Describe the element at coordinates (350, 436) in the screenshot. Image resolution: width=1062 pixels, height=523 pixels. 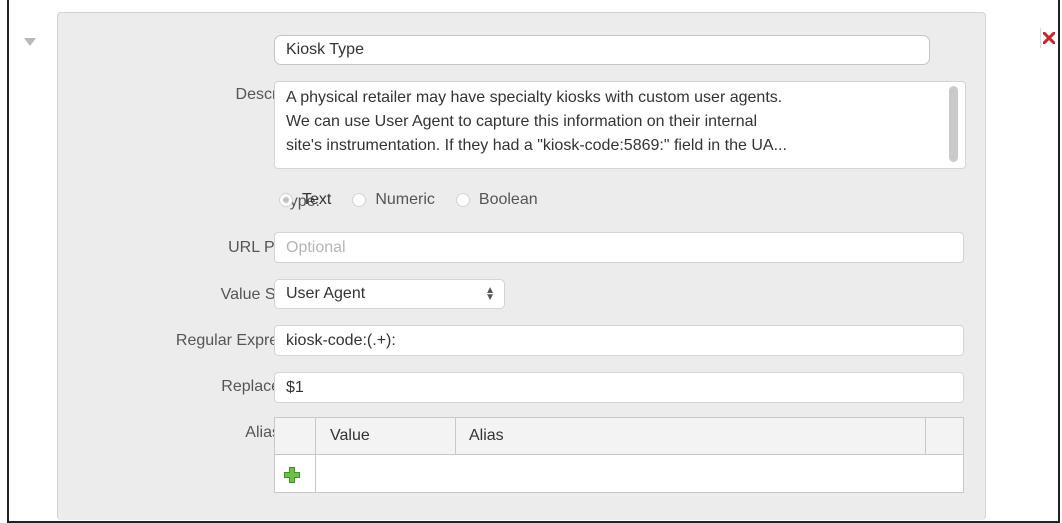
I see `alias-column-value: Value` at that location.